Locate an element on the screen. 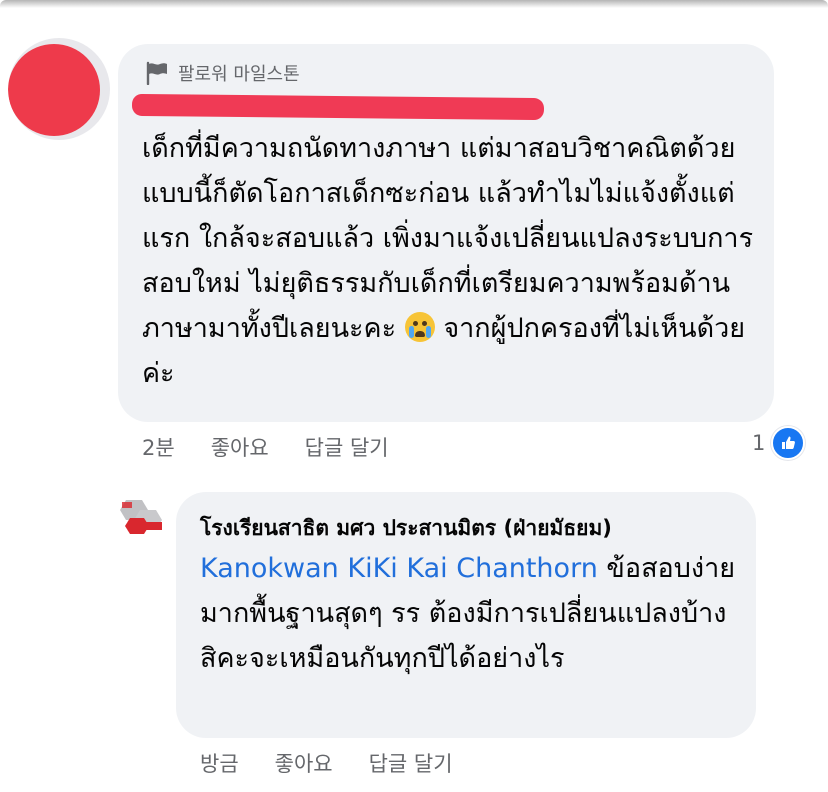 This screenshot has width=828, height=792. reply-reply-button: 답글 달기 is located at coordinates (411, 763).